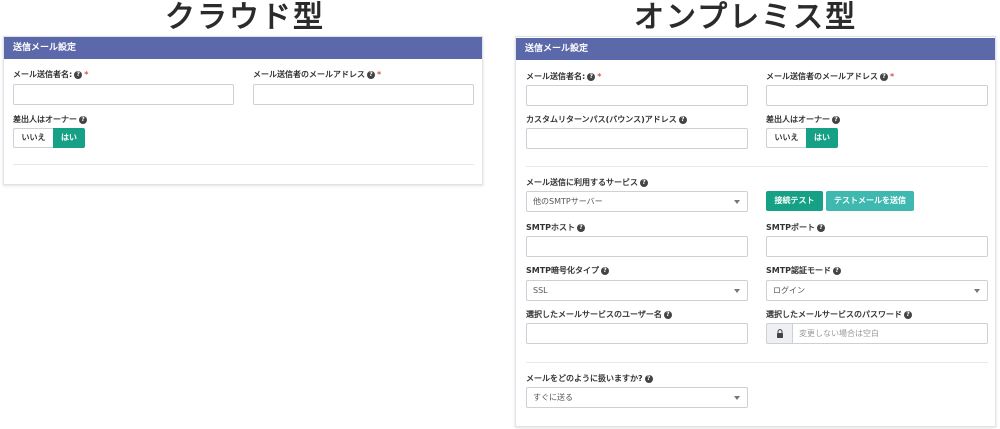 This screenshot has width=1000, height=429. What do you see at coordinates (839, 315) in the screenshot?
I see `password-label: 選択したメールサービスのパスワード?` at bounding box center [839, 315].